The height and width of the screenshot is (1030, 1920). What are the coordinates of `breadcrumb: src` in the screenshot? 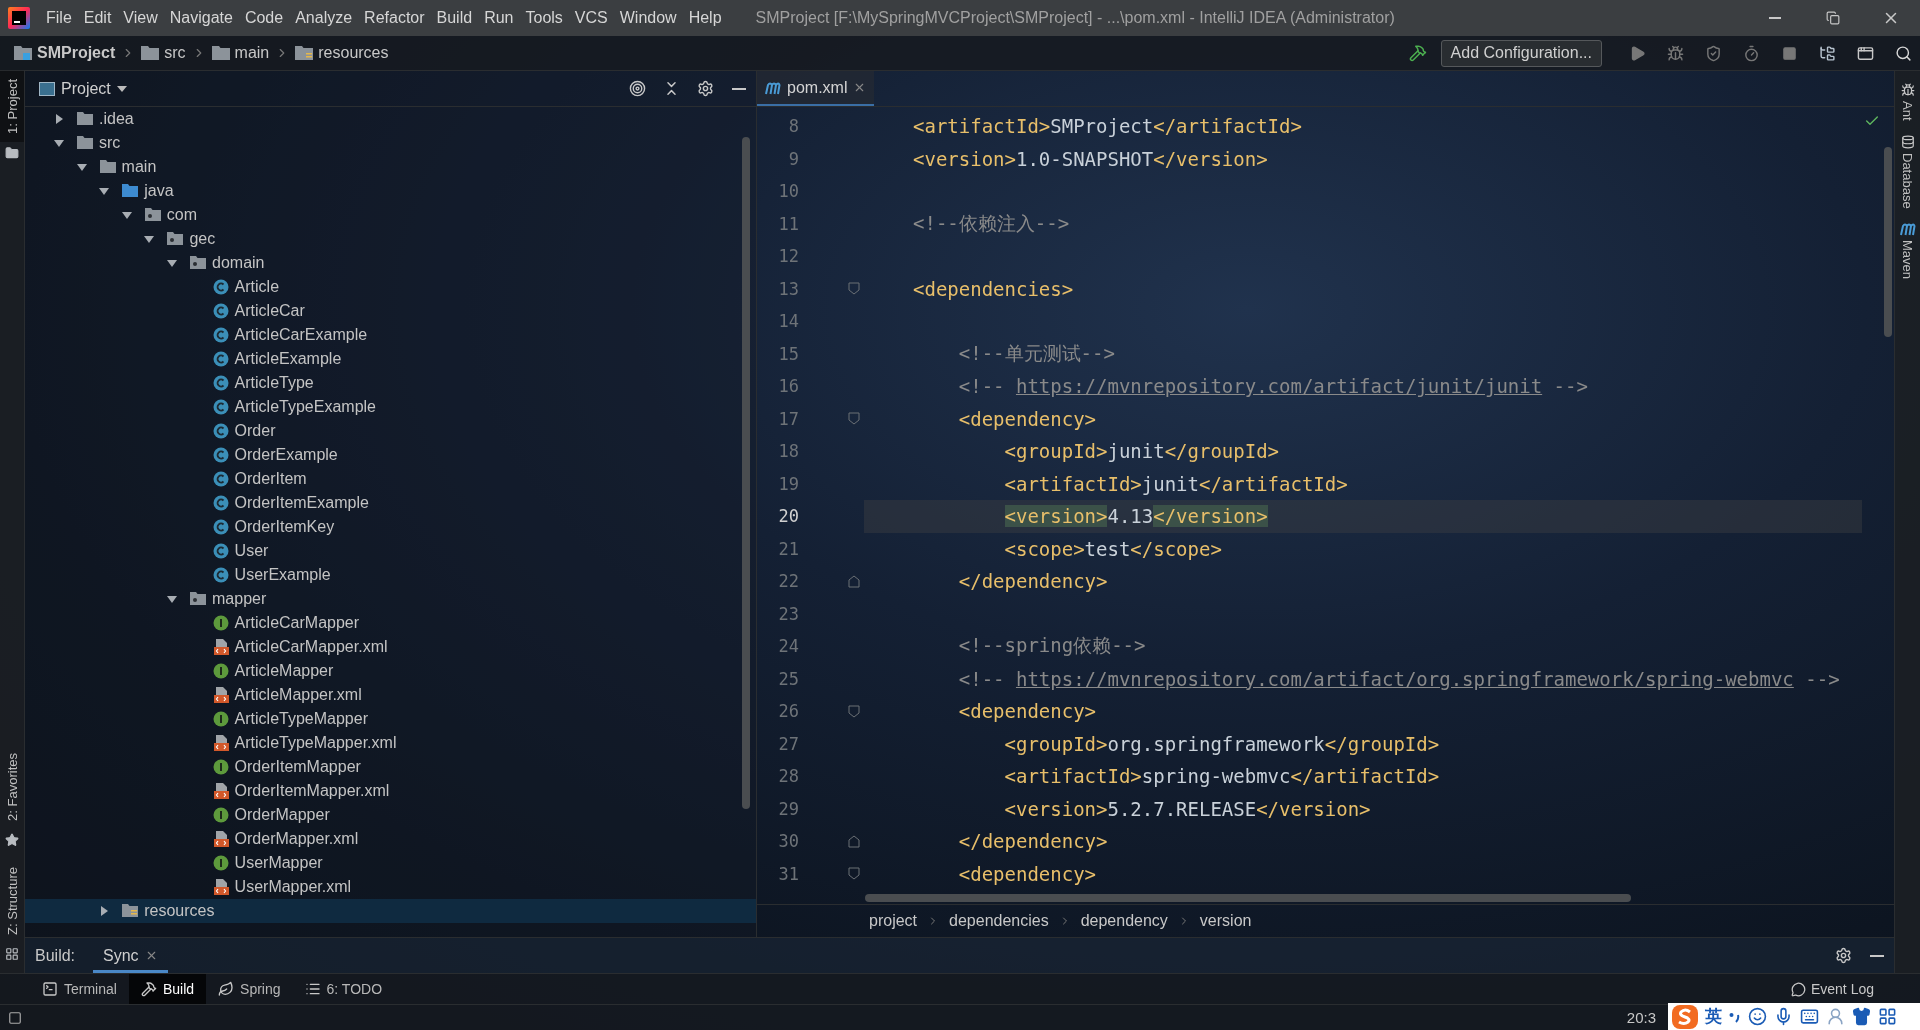 It's located at (163, 53).